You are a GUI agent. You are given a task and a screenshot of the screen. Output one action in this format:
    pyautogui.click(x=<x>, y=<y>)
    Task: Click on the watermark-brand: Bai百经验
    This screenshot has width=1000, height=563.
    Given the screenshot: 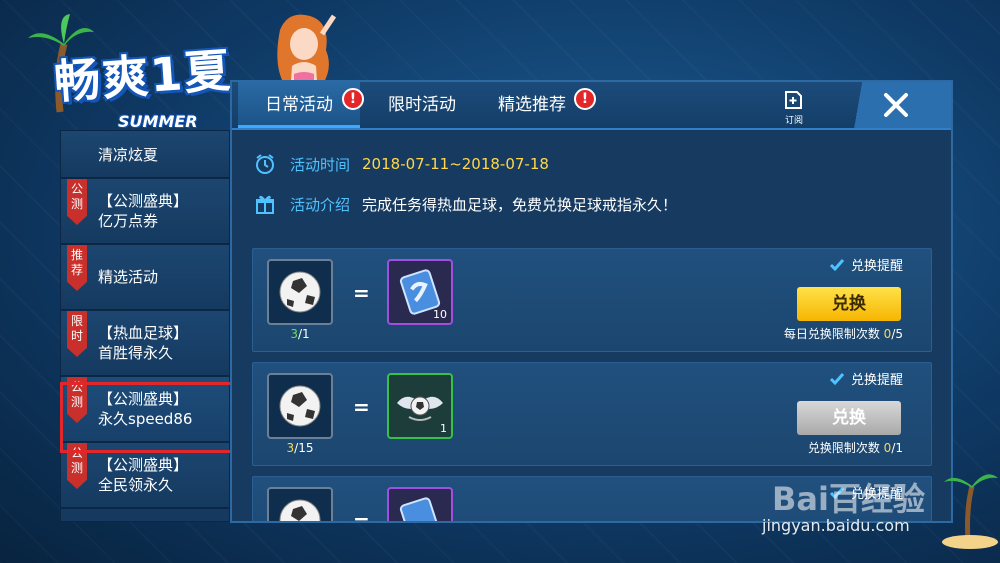 What is the action you would take?
    pyautogui.click(x=848, y=499)
    